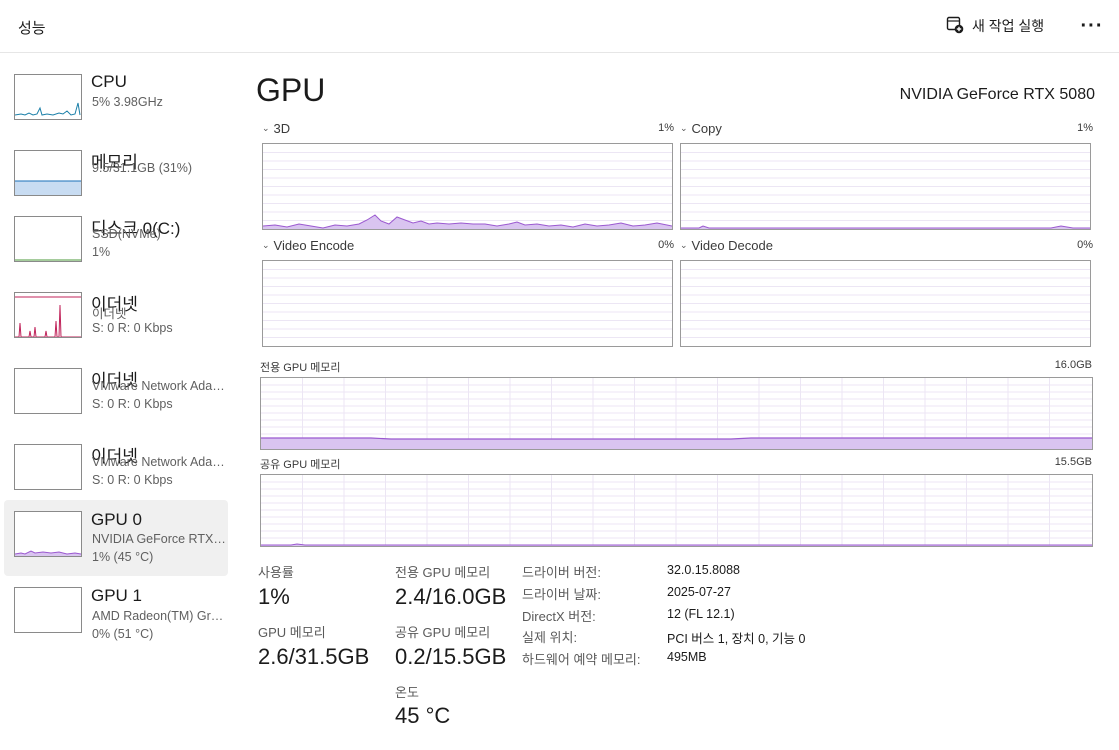 This screenshot has width=1119, height=750. What do you see at coordinates (407, 692) in the screenshot?
I see `temperature-label: 온도` at bounding box center [407, 692].